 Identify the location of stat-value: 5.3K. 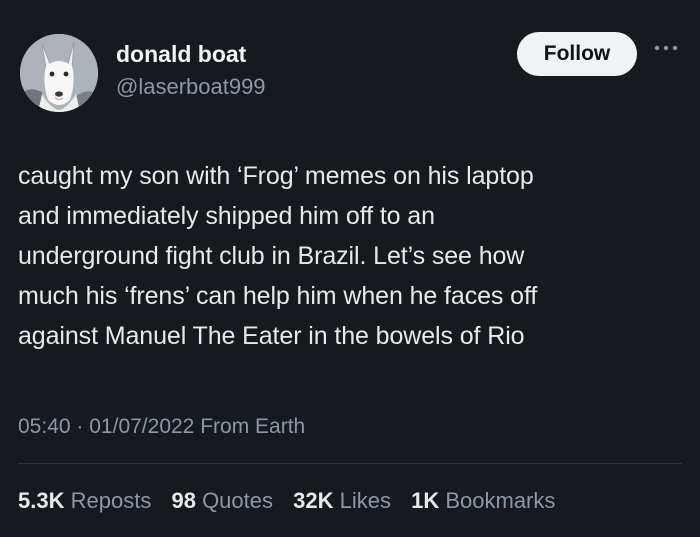
(41, 500).